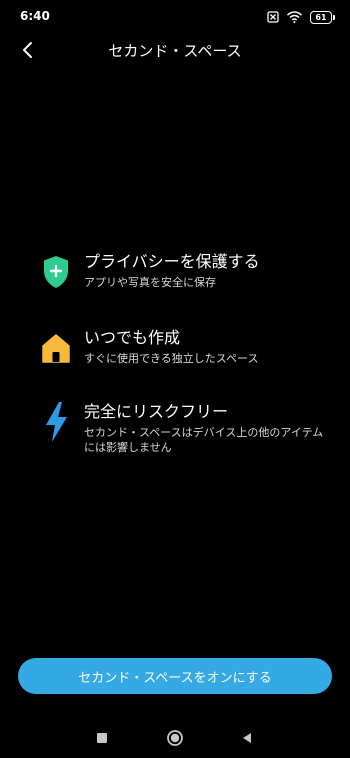 The height and width of the screenshot is (758, 350). Describe the element at coordinates (247, 738) in the screenshot. I see `back-triangle-icon` at that location.